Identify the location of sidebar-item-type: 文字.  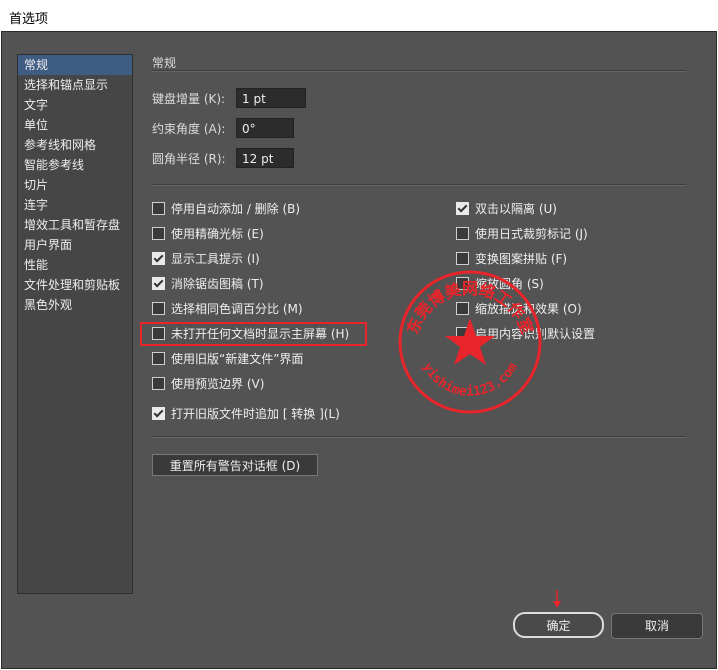
(75, 105).